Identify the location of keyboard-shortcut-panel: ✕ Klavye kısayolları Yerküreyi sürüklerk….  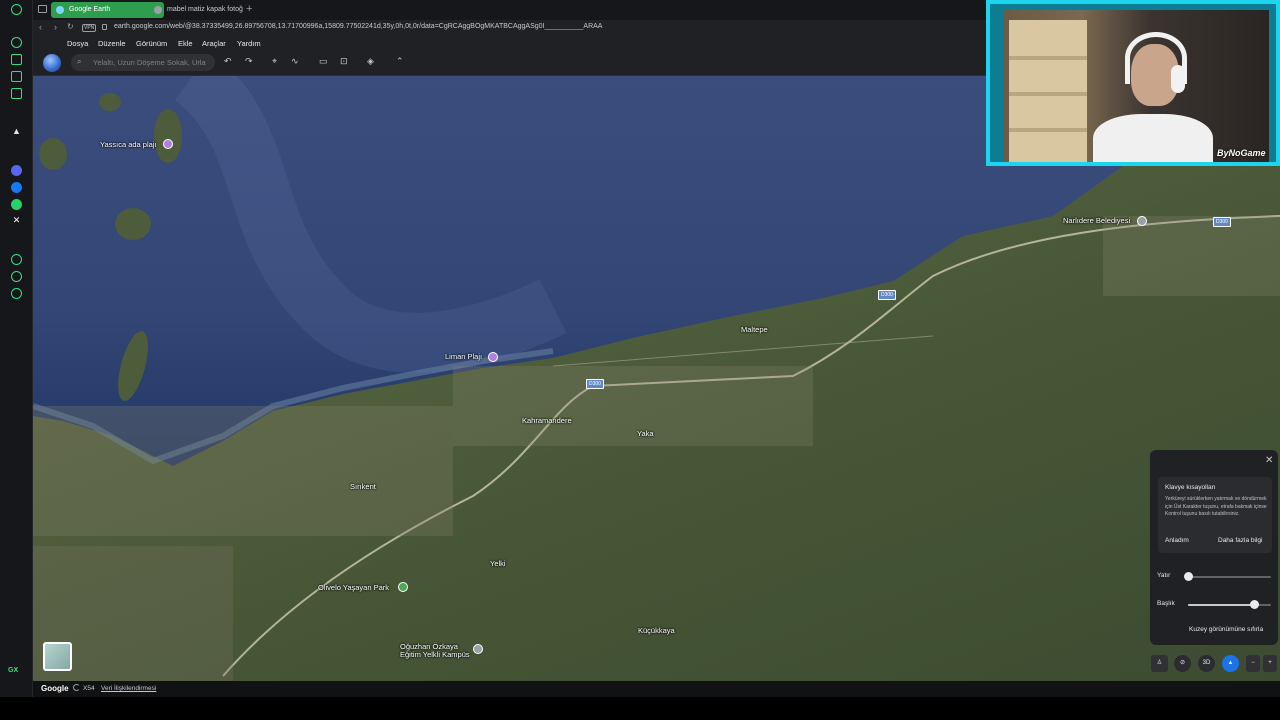
(1214, 547).